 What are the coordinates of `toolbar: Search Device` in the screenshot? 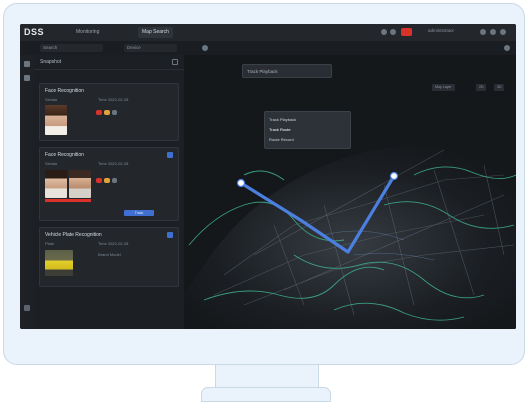 It's located at (268, 48).